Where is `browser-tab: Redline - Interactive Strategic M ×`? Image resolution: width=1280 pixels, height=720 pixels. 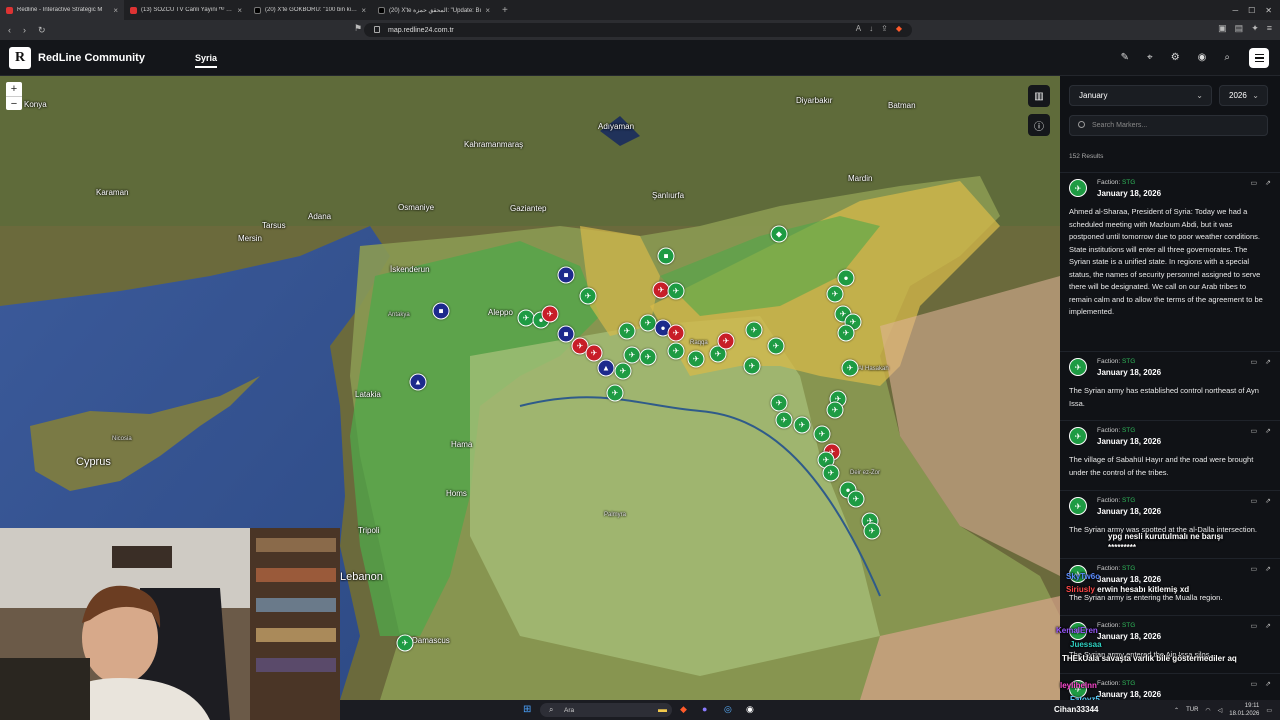 browser-tab: Redline - Interactive Strategic M × is located at coordinates (62, 10).